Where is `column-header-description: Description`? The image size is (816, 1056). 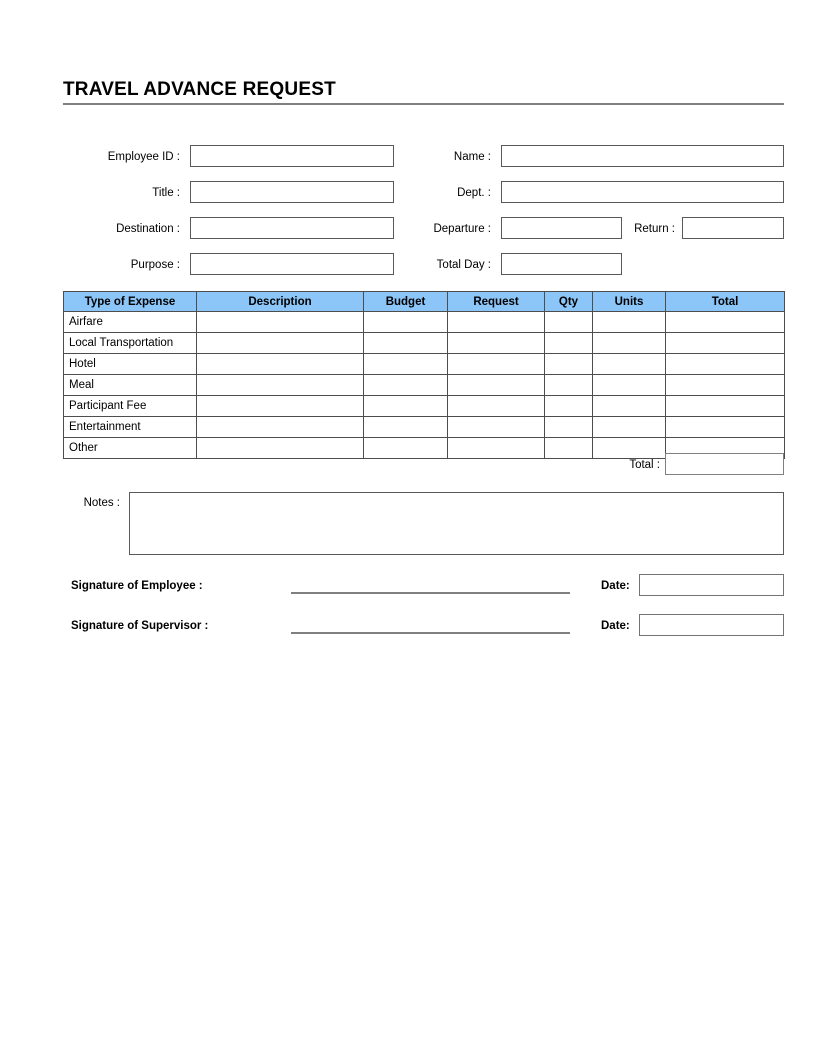
column-header-description: Description is located at coordinates (280, 301).